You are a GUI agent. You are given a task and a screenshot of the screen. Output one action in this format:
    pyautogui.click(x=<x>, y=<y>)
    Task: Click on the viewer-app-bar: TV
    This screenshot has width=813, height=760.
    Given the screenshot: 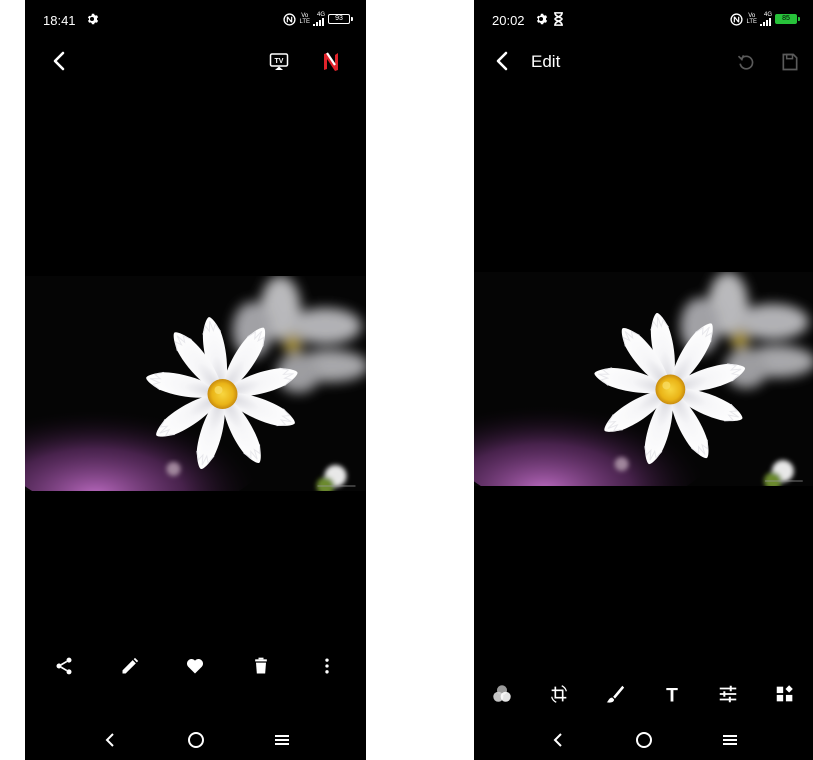 What is the action you would take?
    pyautogui.click(x=195, y=61)
    